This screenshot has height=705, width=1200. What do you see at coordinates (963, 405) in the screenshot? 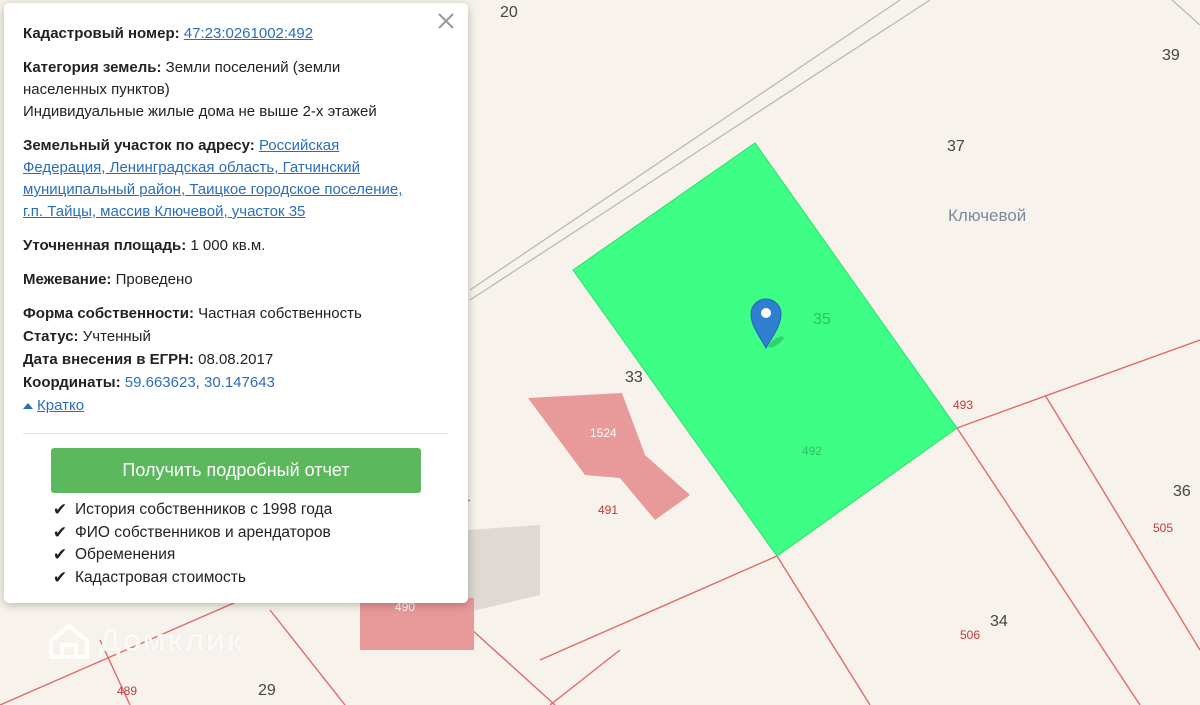
I see `parcel-label: 493` at bounding box center [963, 405].